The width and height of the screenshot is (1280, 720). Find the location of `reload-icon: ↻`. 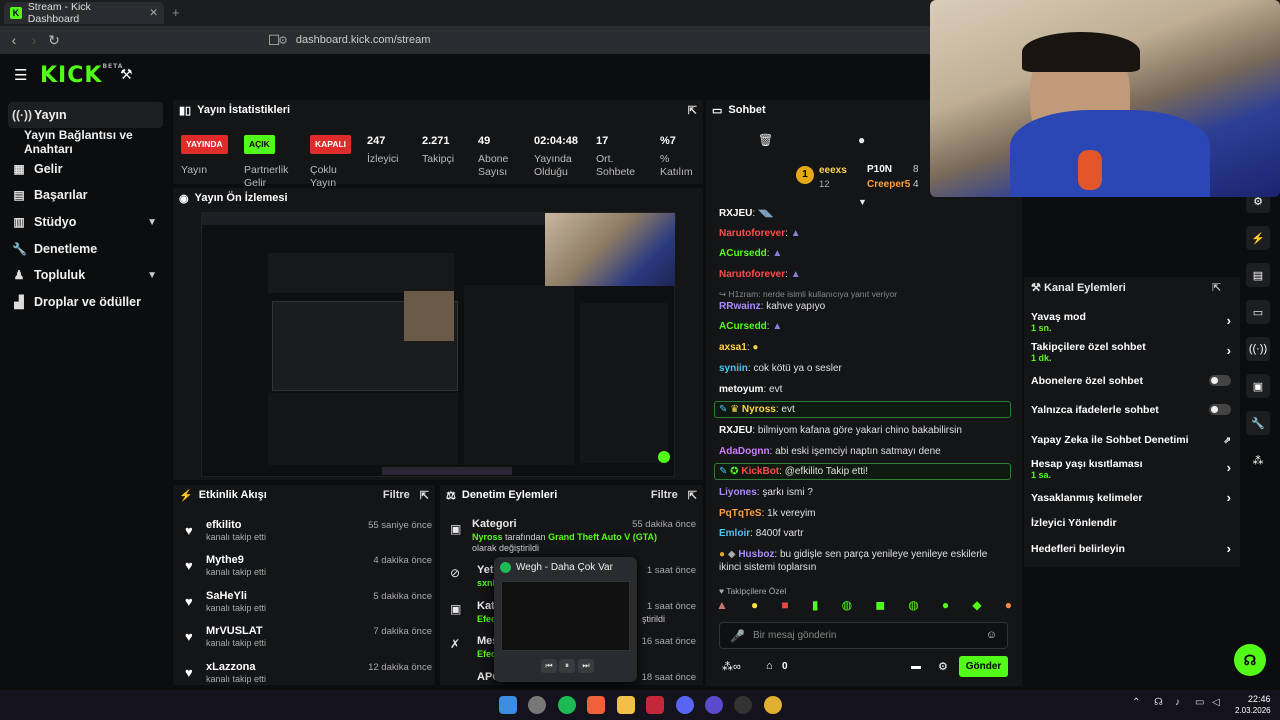

reload-icon: ↻ is located at coordinates (54, 40).